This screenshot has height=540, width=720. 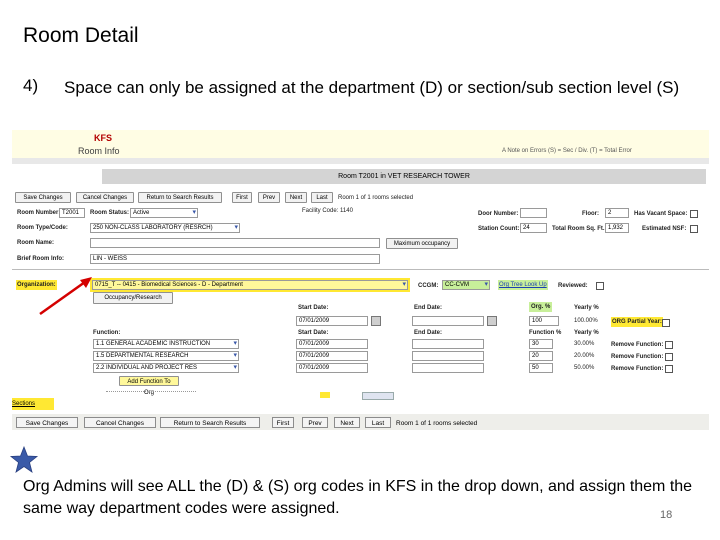 I want to click on org-partial-year-checkbox, so click(x=666, y=323).